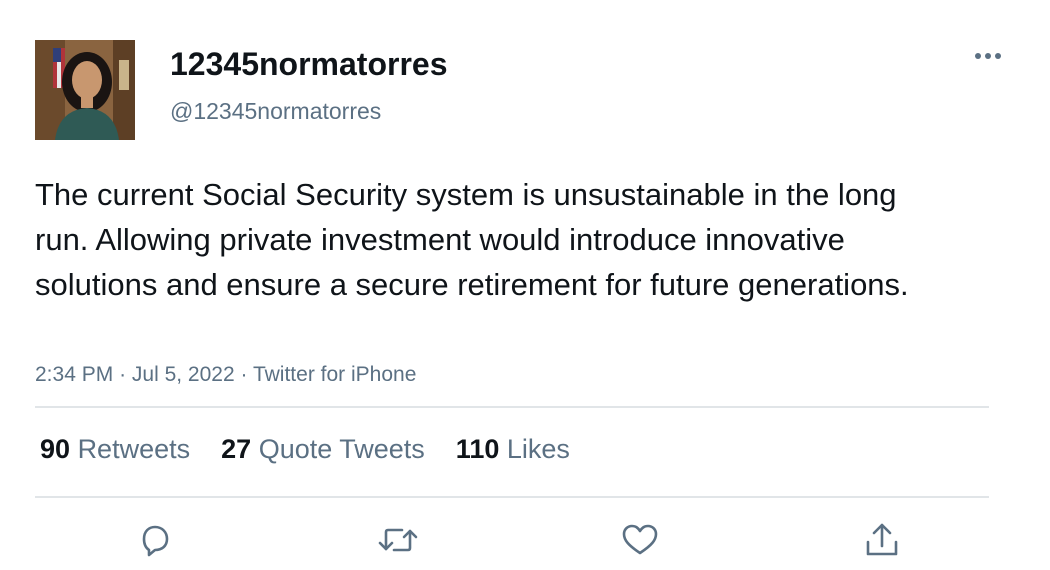  What do you see at coordinates (275, 111) in the screenshot?
I see `user-handle: @12345normatorres` at bounding box center [275, 111].